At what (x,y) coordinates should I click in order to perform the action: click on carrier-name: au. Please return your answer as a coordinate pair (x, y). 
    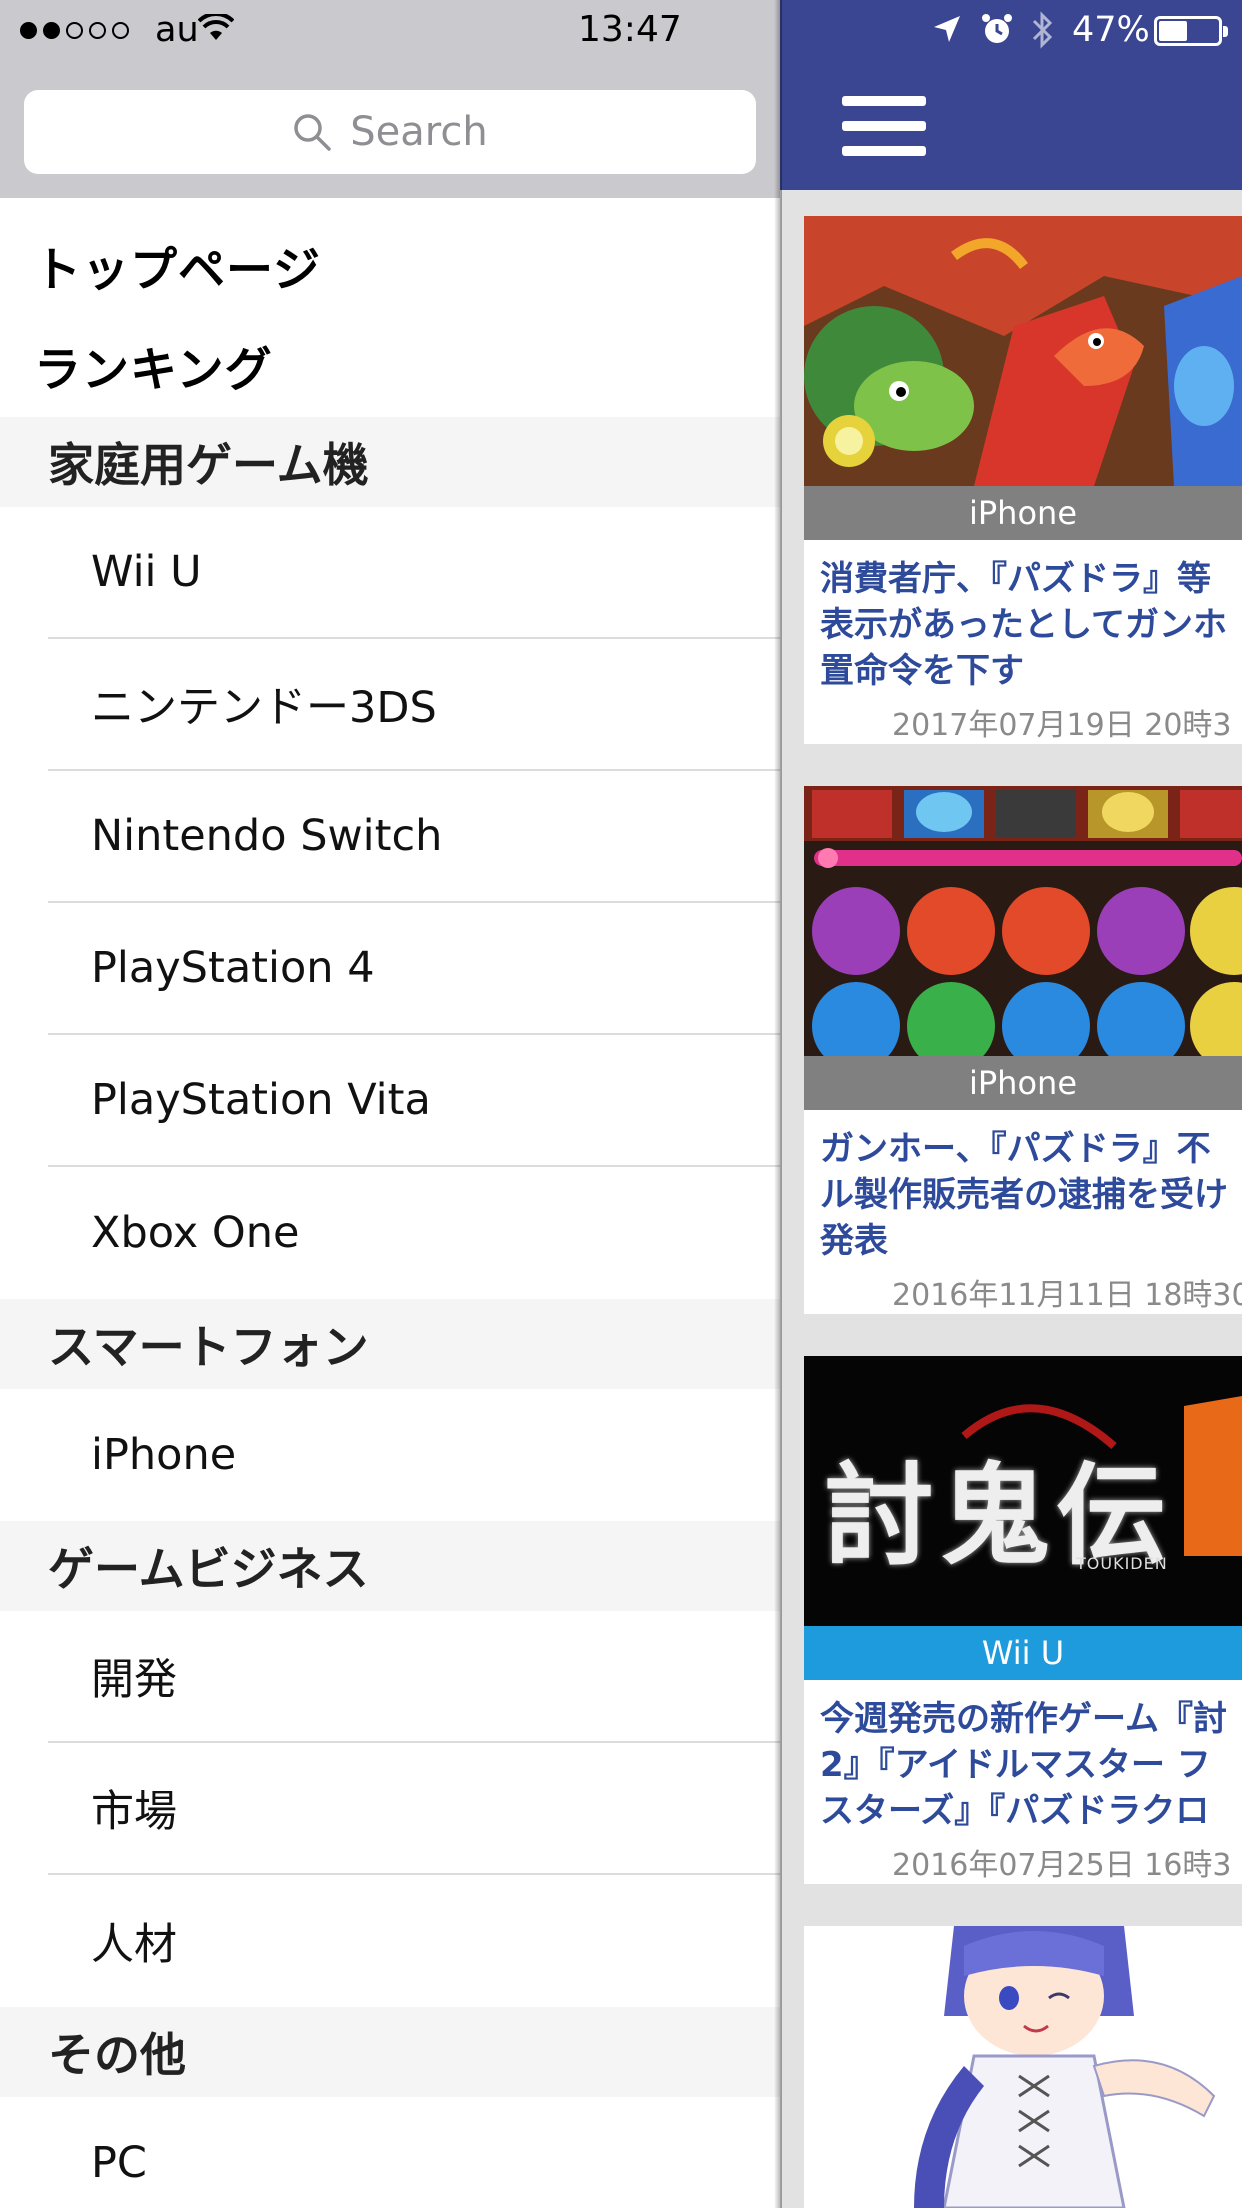
    Looking at the image, I should click on (177, 30).